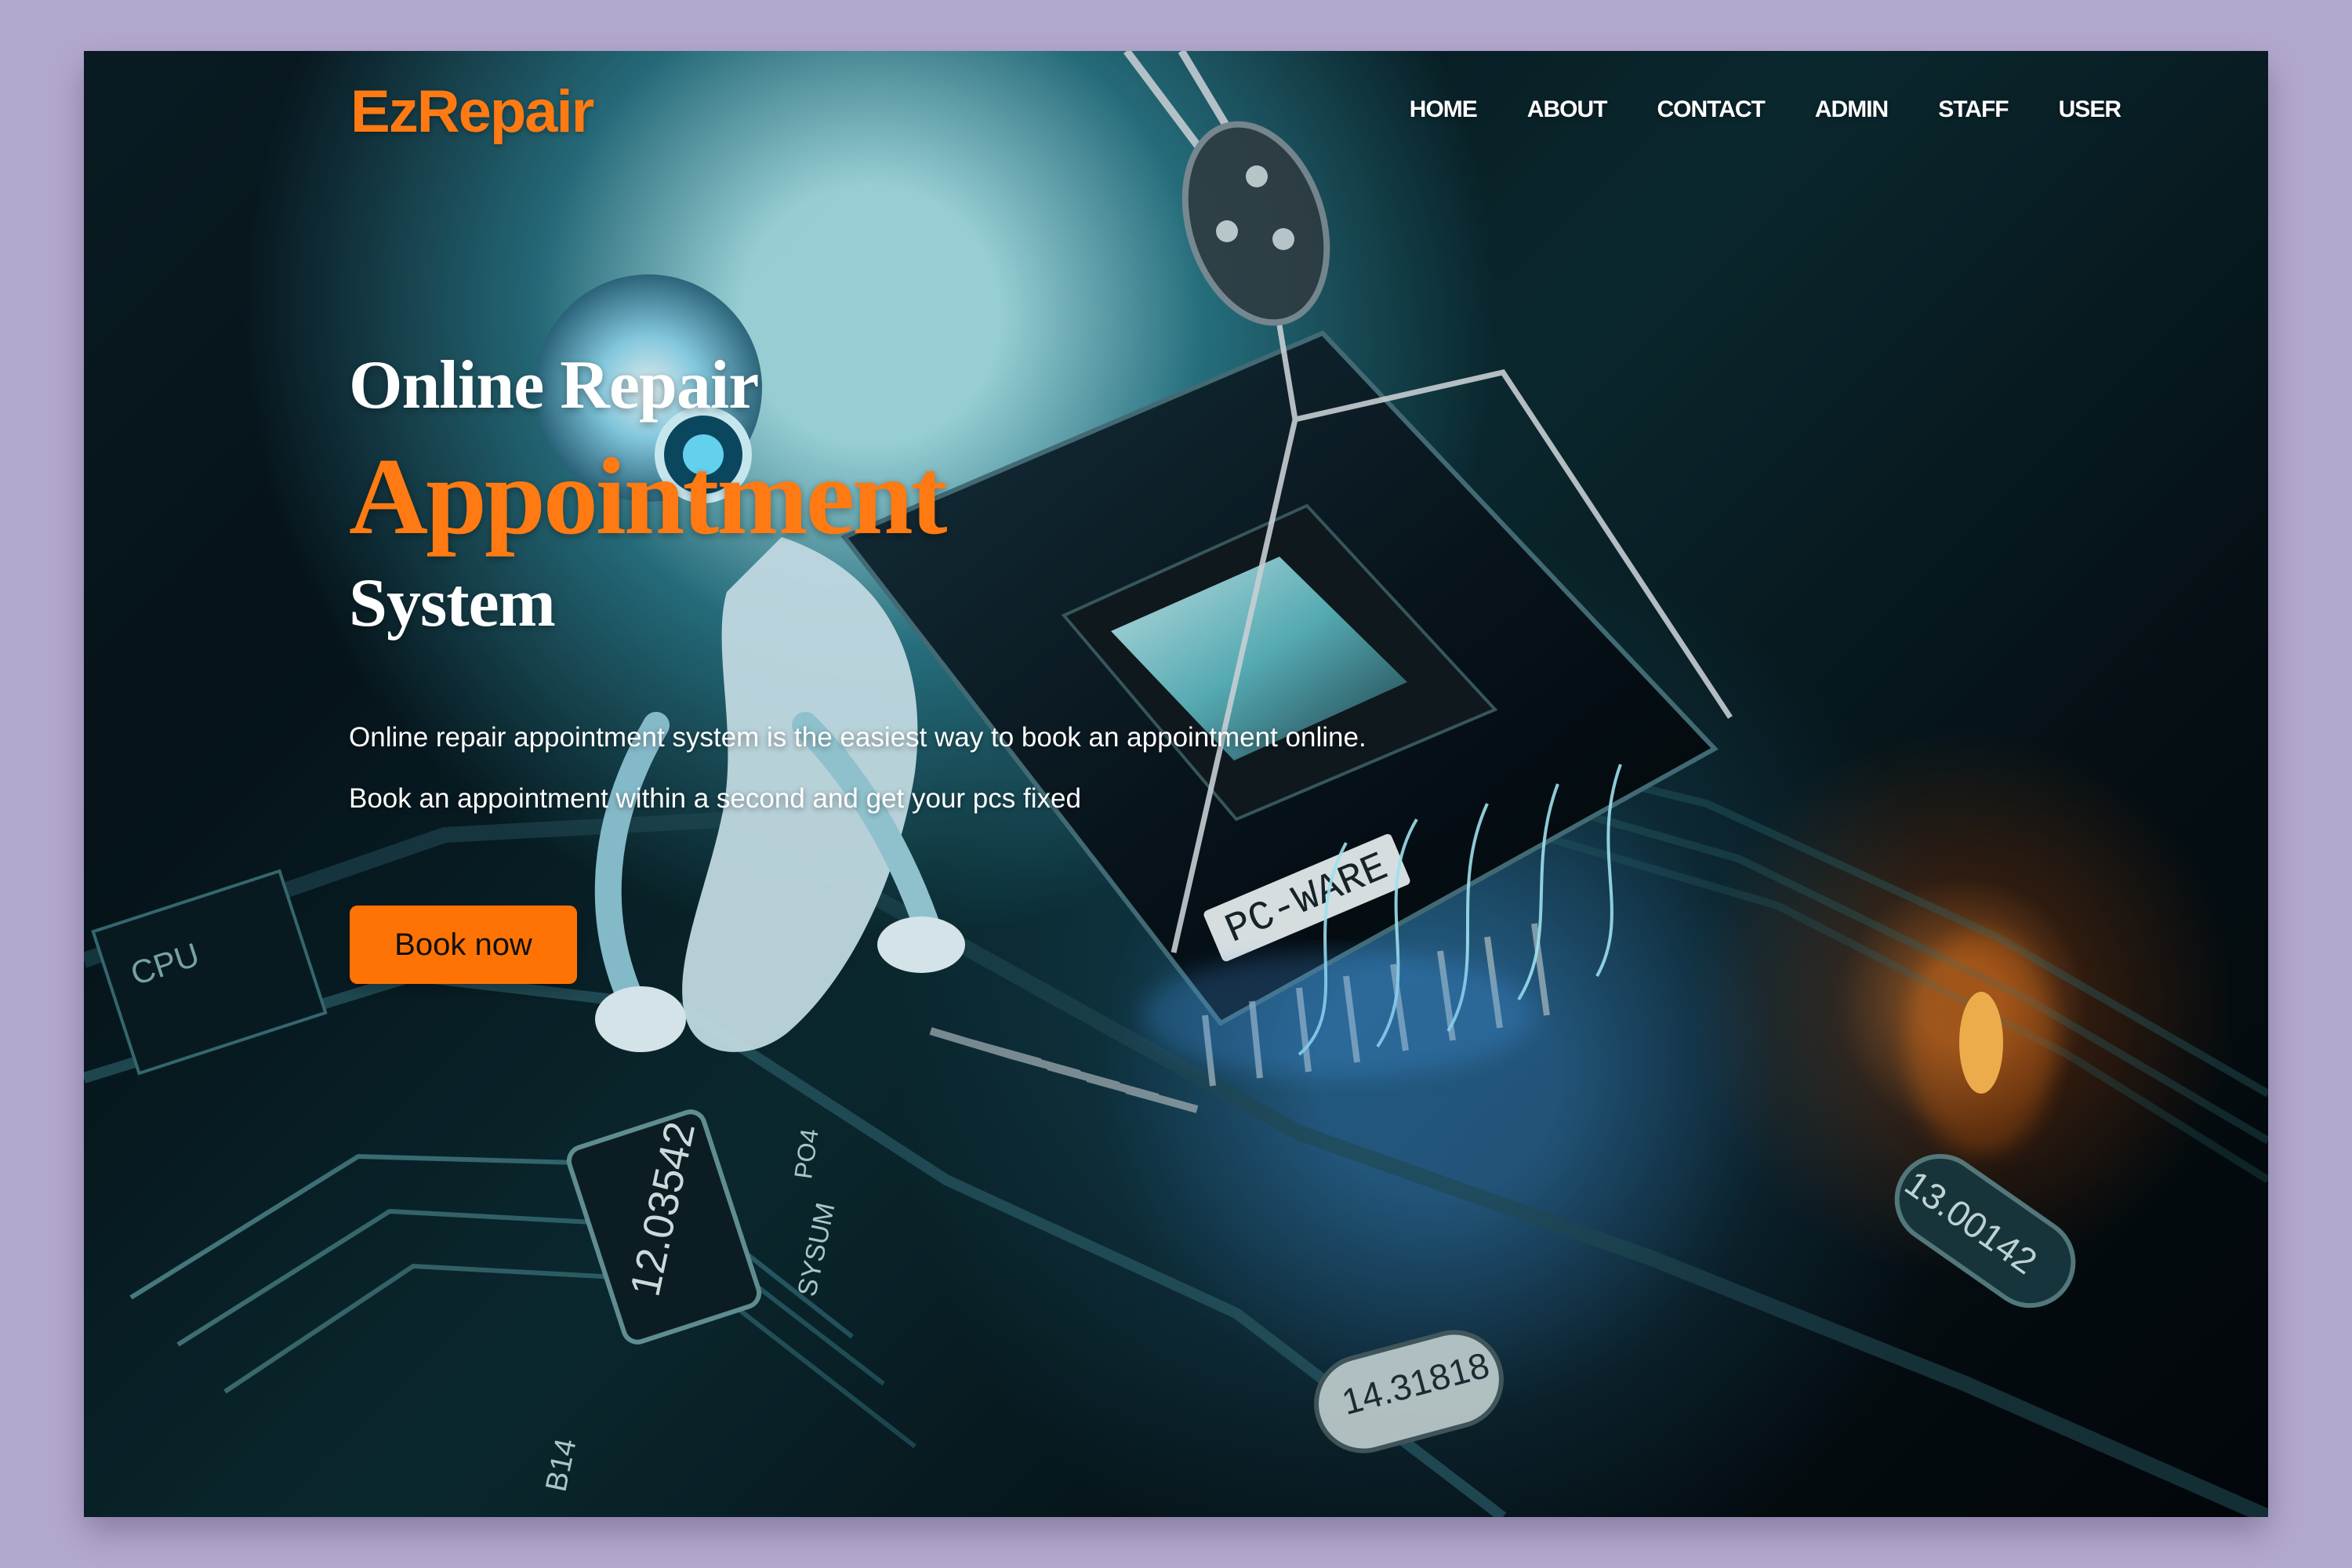 This screenshot has height=1568, width=2352. Describe the element at coordinates (1444, 109) in the screenshot. I see `nav-home: HOME` at that location.